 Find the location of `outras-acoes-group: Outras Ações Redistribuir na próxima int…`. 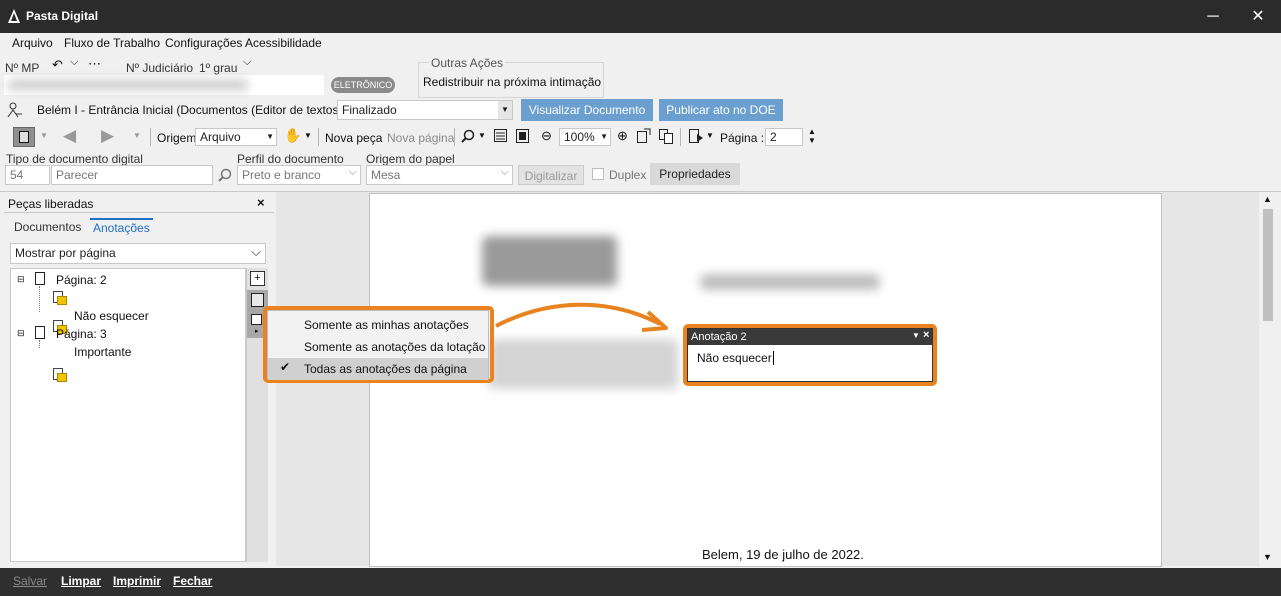

outras-acoes-group: Outras Ações Redistribuir na próxima int… is located at coordinates (511, 77).